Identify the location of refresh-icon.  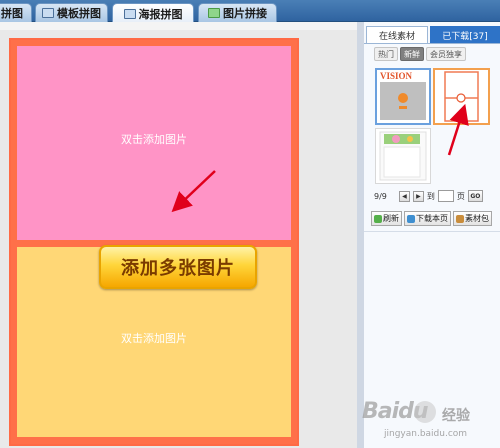
(378, 218).